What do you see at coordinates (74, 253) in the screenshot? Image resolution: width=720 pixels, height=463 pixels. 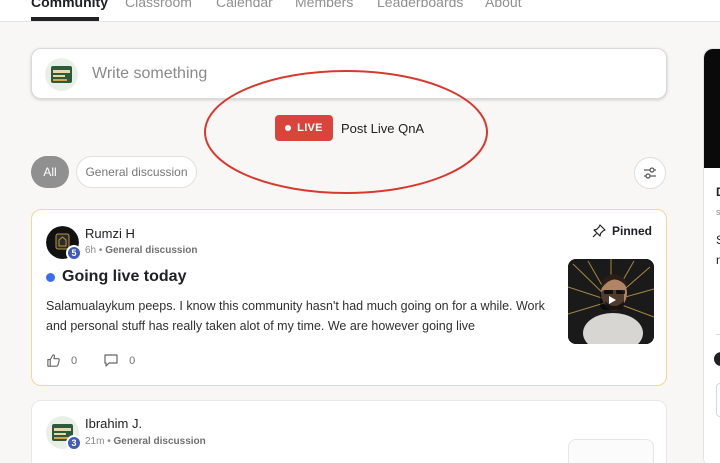 I see `level-badge: 5` at bounding box center [74, 253].